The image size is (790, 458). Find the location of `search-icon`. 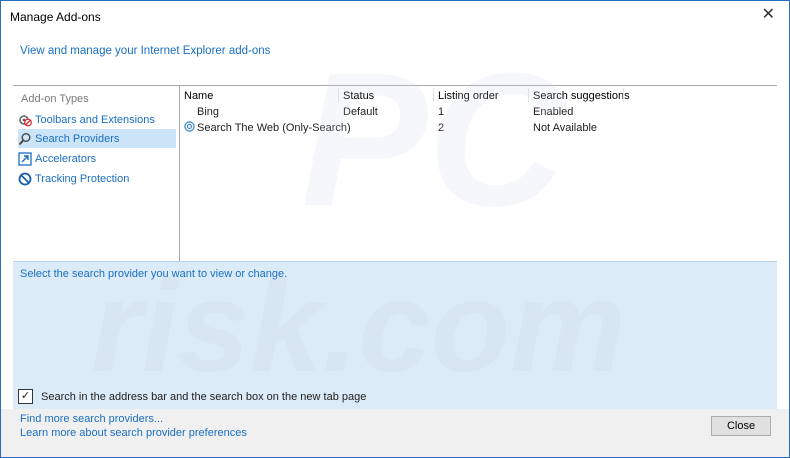

search-icon is located at coordinates (25, 139).